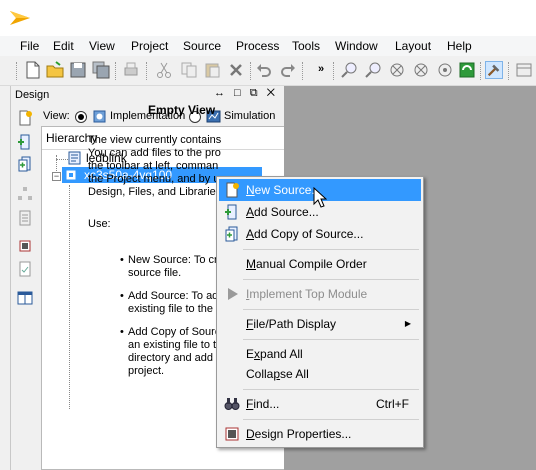 Image resolution: width=536 pixels, height=470 pixels. I want to click on design-properties-icon, so click(232, 434).